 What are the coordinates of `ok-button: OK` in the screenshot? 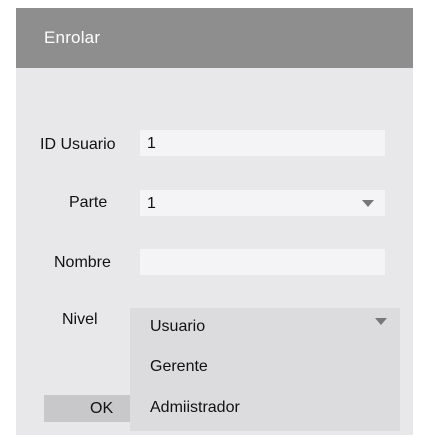 It's located at (94, 408).